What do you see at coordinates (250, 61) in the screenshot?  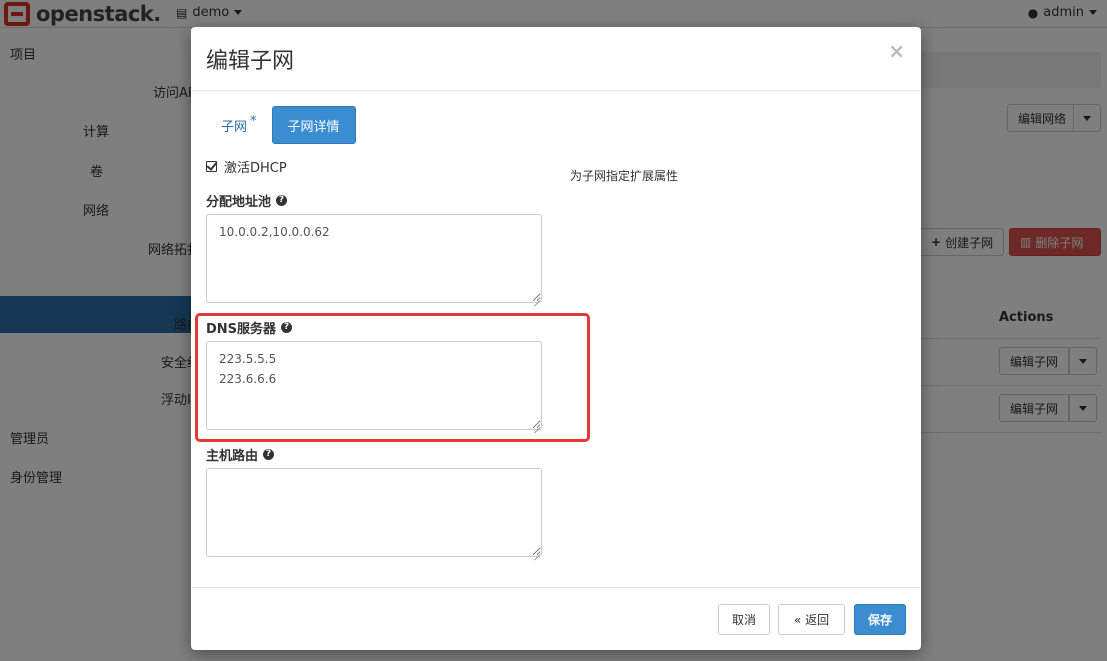 I see `modal-title: 编辑子网` at bounding box center [250, 61].